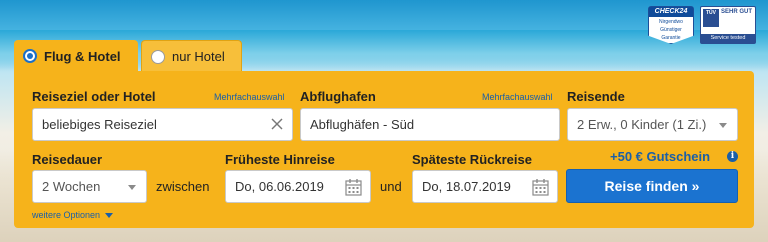 Image resolution: width=768 pixels, height=242 pixels. What do you see at coordinates (517, 97) in the screenshot?
I see `airport-multi-select-link: Mehrfachauswahl` at bounding box center [517, 97].